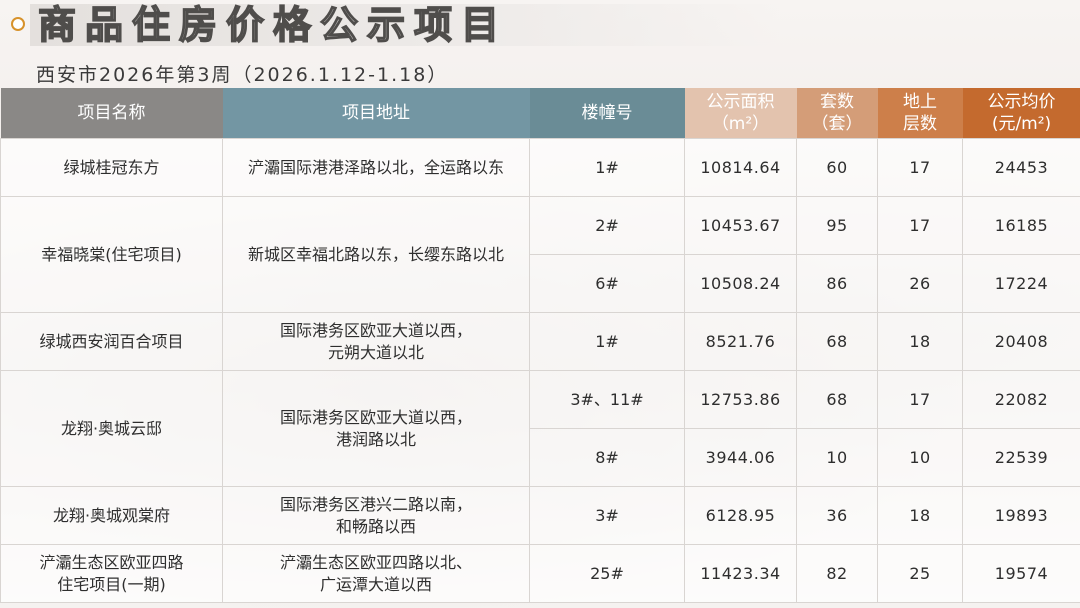 The height and width of the screenshot is (608, 1080). Describe the element at coordinates (837, 515) in the screenshot. I see `units: 36` at that location.